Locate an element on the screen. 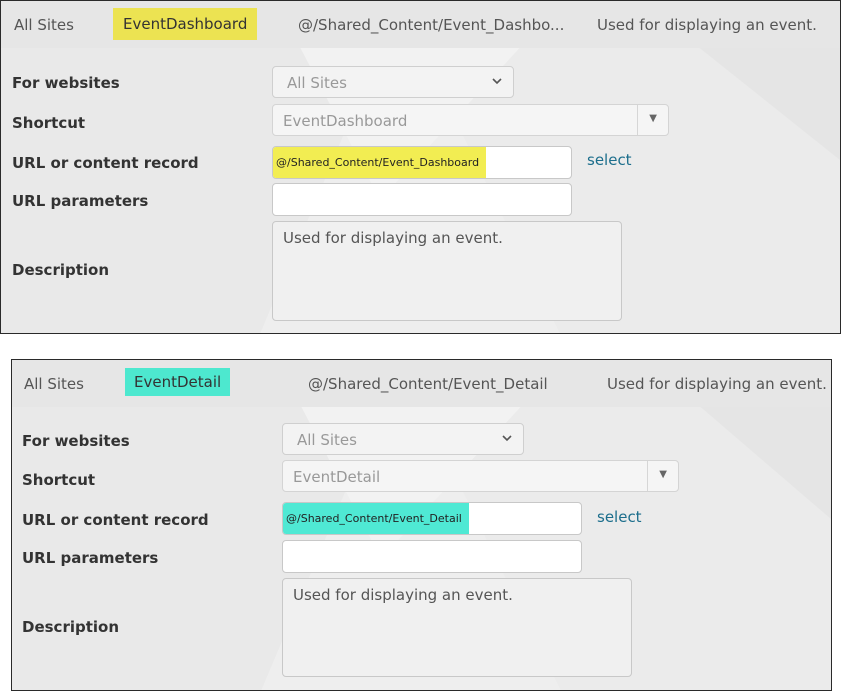 This screenshot has width=841, height=691. shortcut-combobox: EventDetail ▼ is located at coordinates (480, 476).